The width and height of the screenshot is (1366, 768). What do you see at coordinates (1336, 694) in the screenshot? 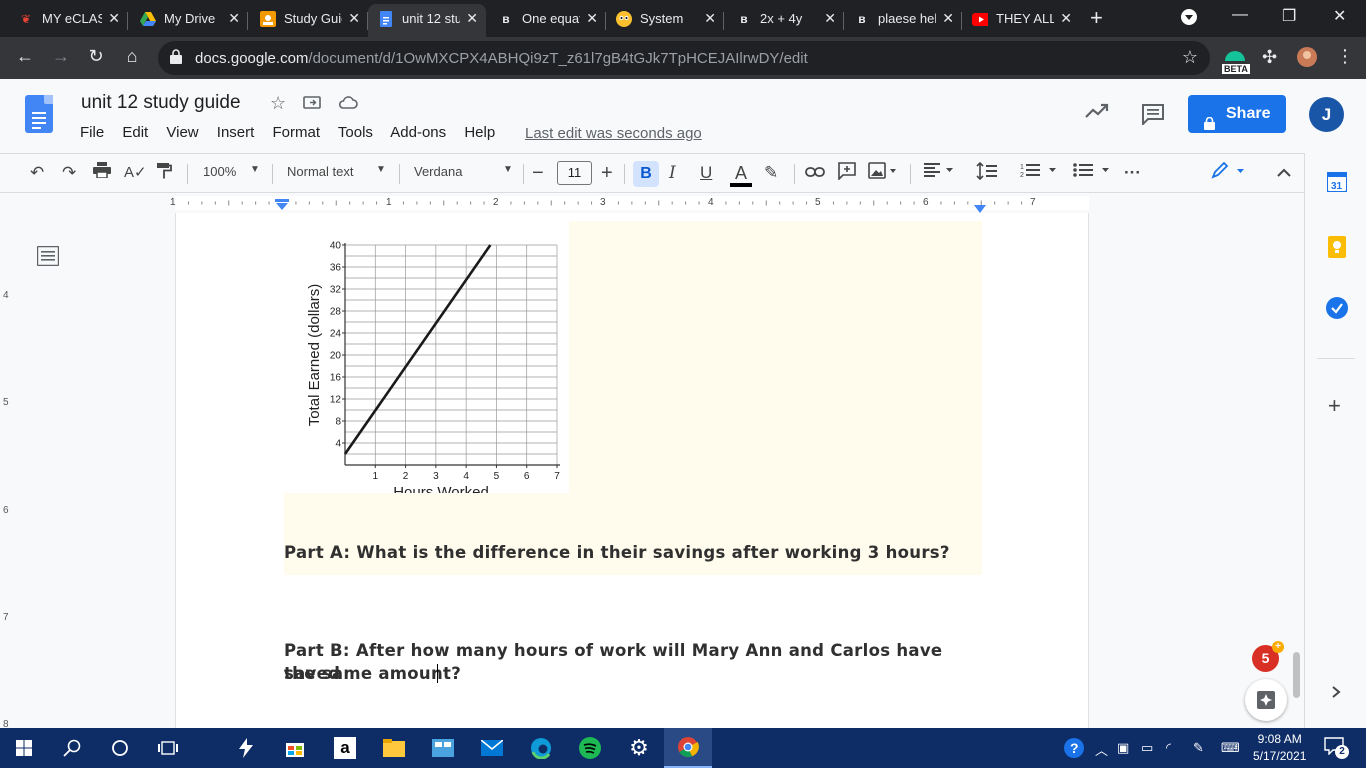
I see `show-side-panel-chevron-icon` at bounding box center [1336, 694].